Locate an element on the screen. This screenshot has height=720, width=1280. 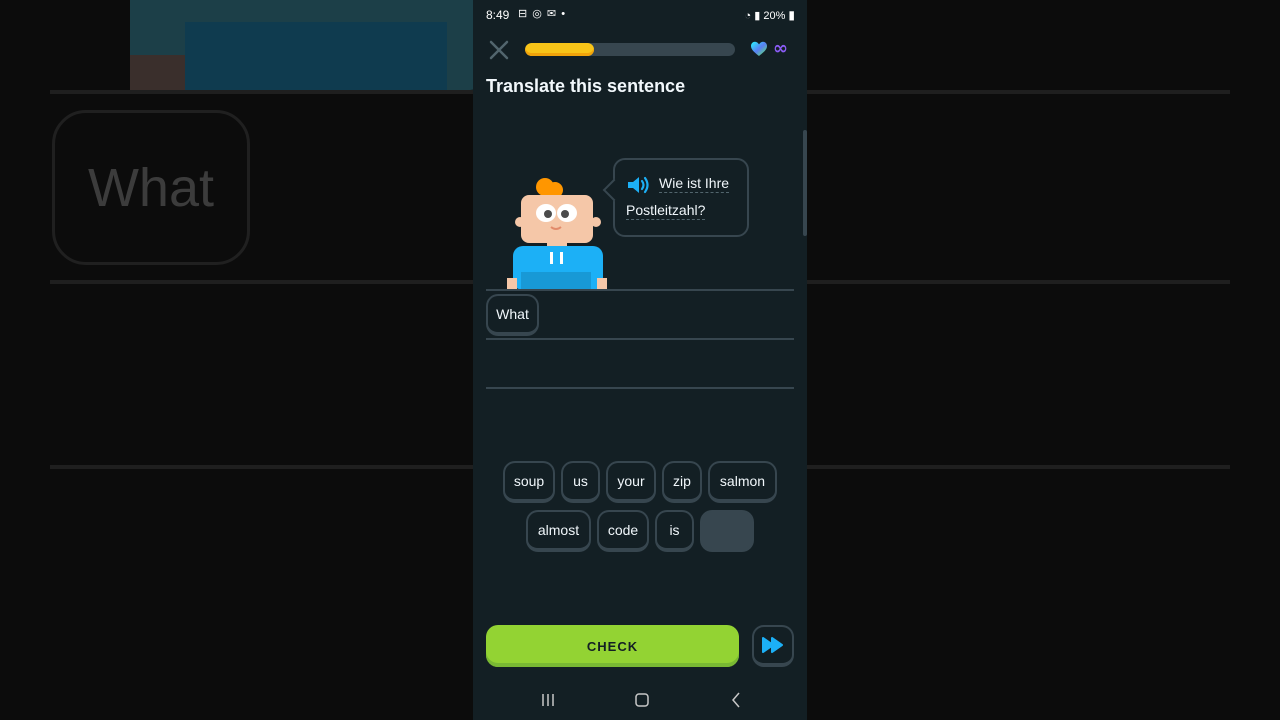
check-button: CHECK is located at coordinates (612, 646).